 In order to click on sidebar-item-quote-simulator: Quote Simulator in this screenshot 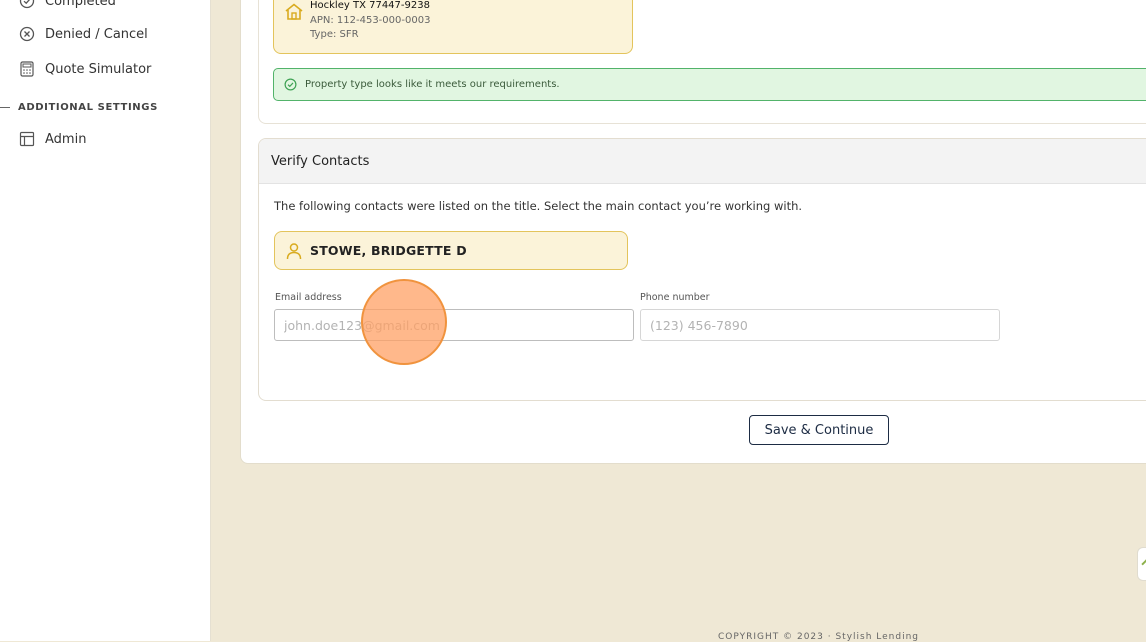, I will do `click(84, 69)`.